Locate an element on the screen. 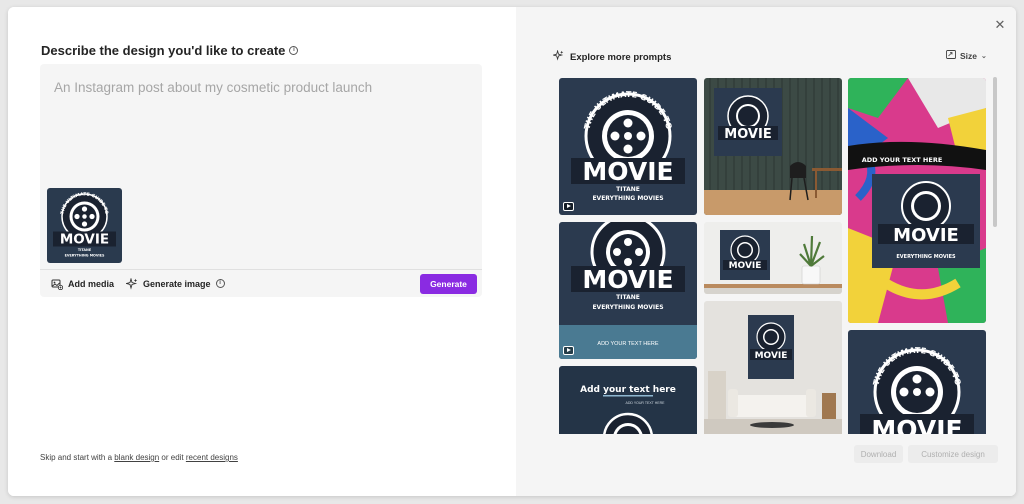  tile-add-text-heading: Add your text here is located at coordinates (628, 390).